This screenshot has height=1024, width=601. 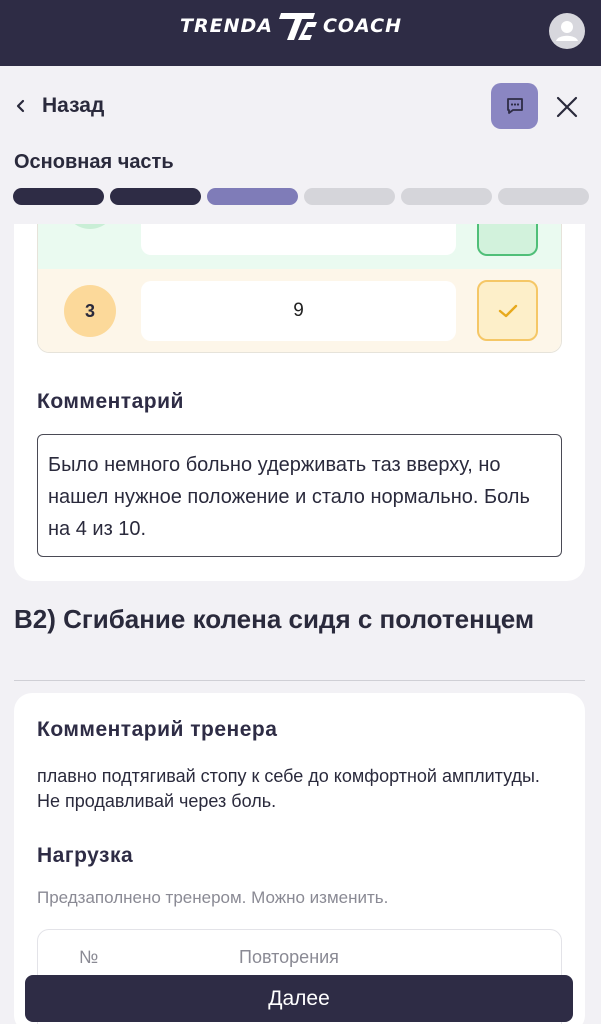 I want to click on set-row: 3 9, so click(x=299, y=310).